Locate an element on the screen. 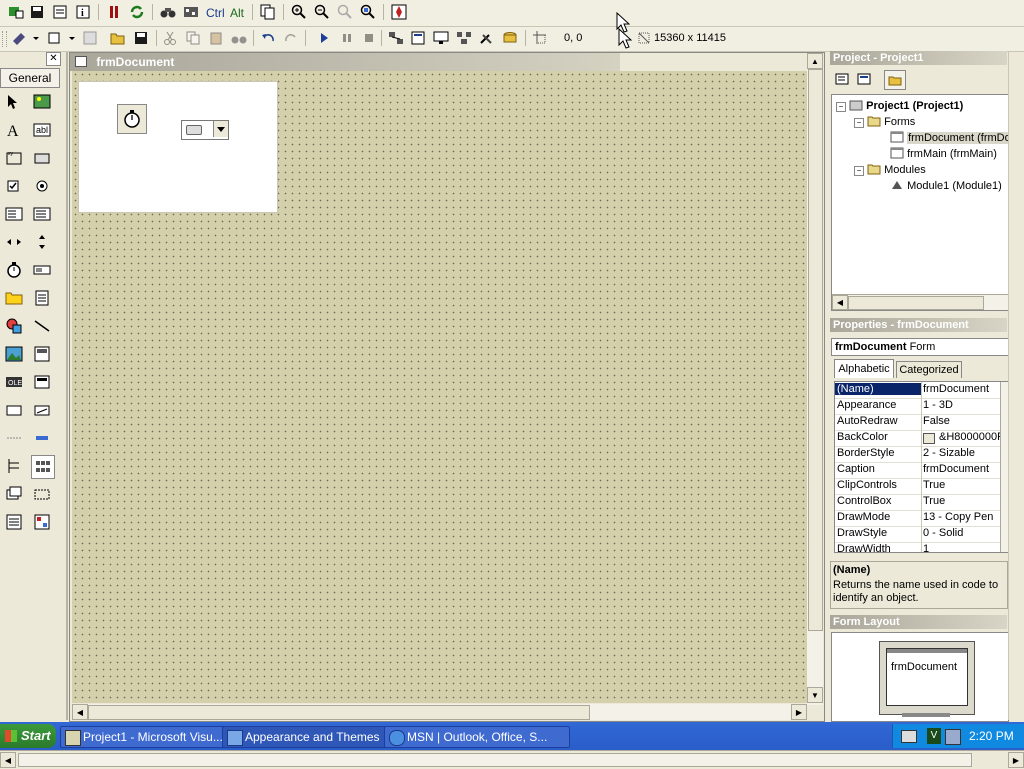 Image resolution: width=1024 pixels, height=769 pixels. designer-vscrollbar: ▲ ▼ is located at coordinates (815, 379).